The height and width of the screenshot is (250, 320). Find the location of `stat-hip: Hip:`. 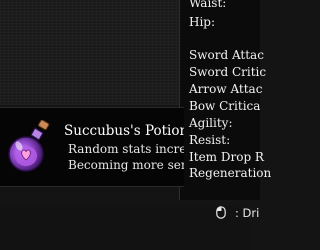

stat-hip: Hip: is located at coordinates (202, 22).